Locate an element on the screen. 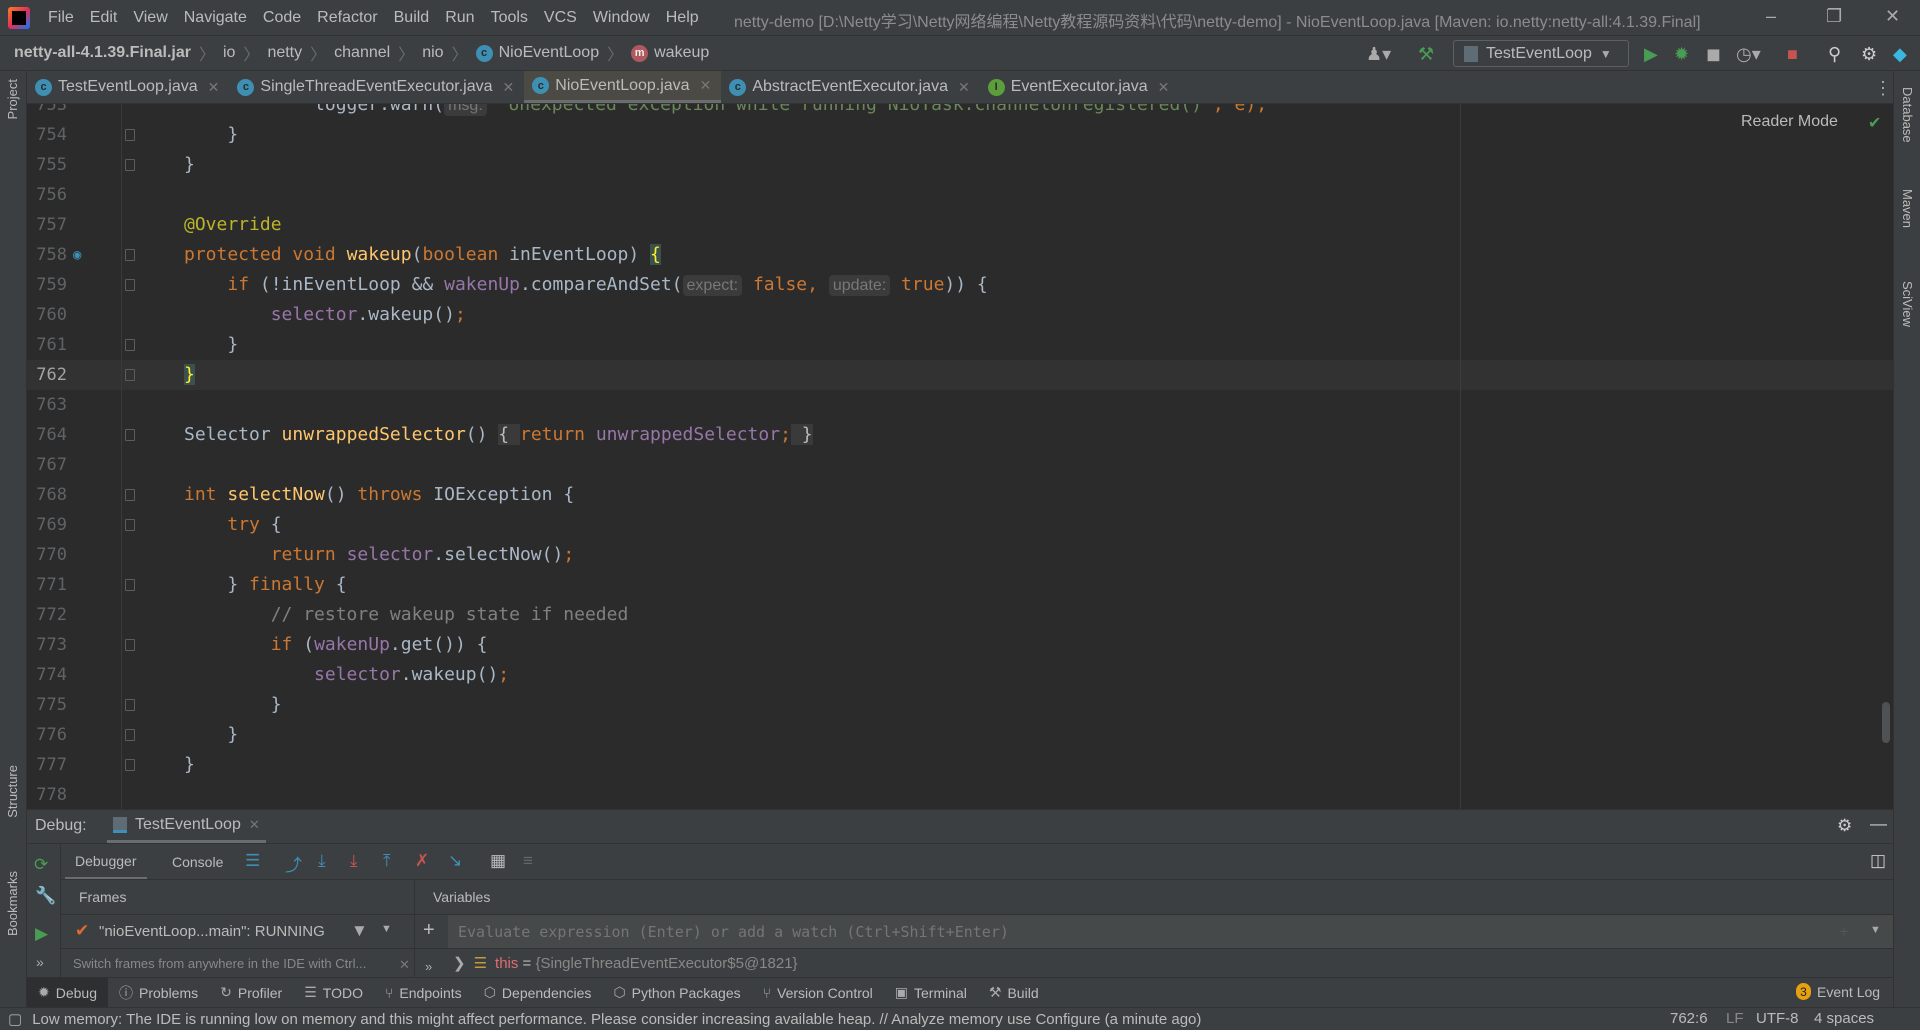 Image resolution: width=1920 pixels, height=1030 pixels. line-number: 754 is located at coordinates (47, 135).